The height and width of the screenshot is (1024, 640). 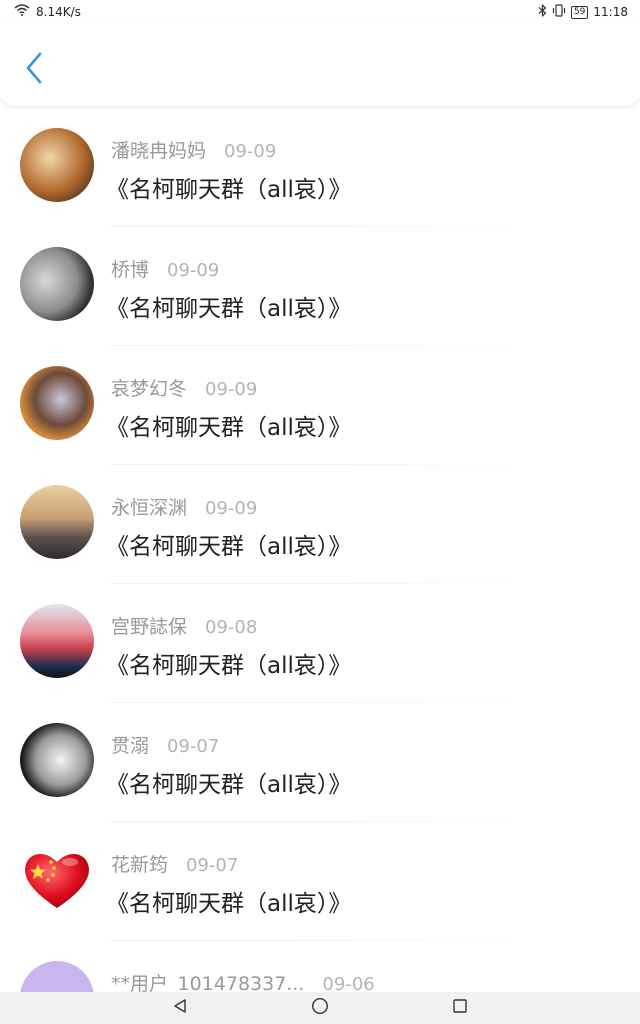 I want to click on list-item: **用户_101478337... 09-06, so click(x=320, y=966).